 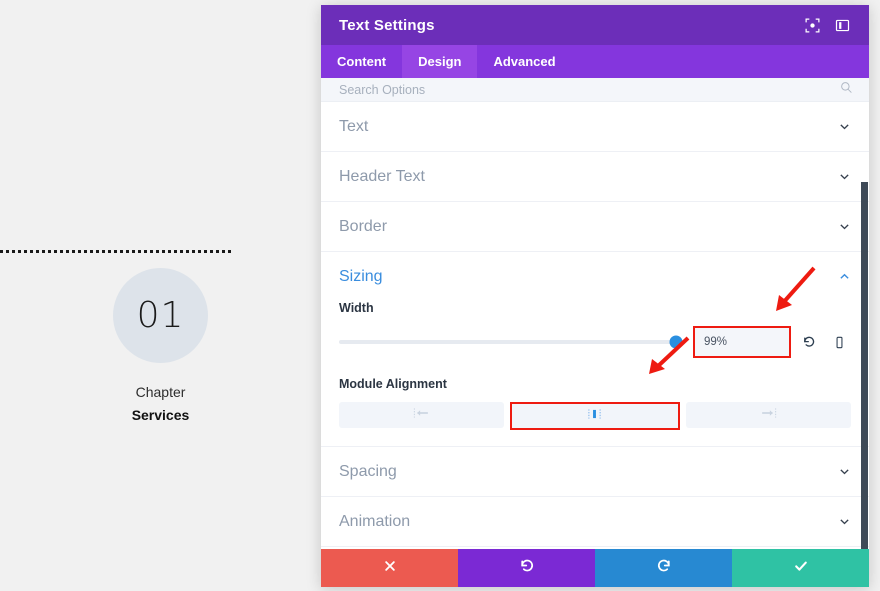 I want to click on panel-header: Text Settings, so click(x=595, y=25).